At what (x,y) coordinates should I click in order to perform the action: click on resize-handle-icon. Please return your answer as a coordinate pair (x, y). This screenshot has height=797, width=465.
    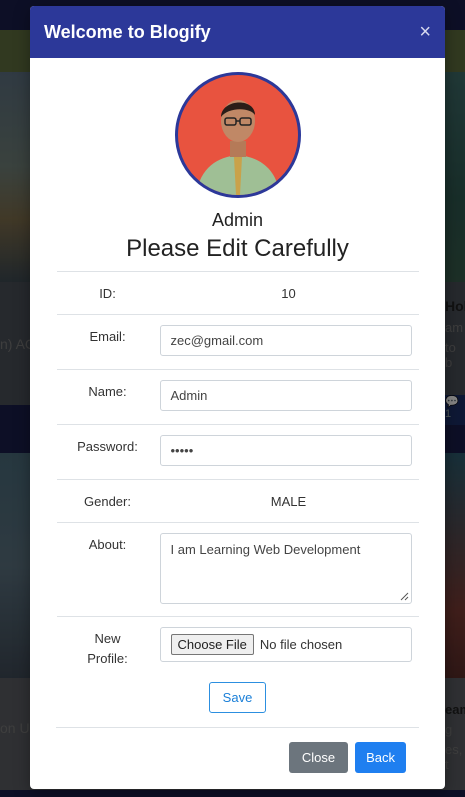
    Looking at the image, I should click on (404, 596).